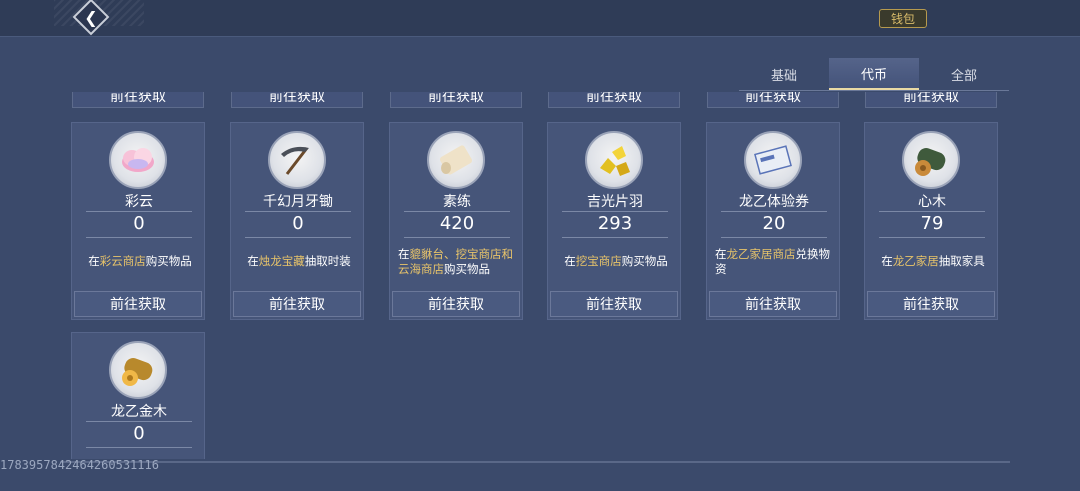 This screenshot has width=1080, height=491. I want to click on item-card: 龙乙体验券 20 在龙乙家居商店兑换物资 前往获取, so click(773, 221).